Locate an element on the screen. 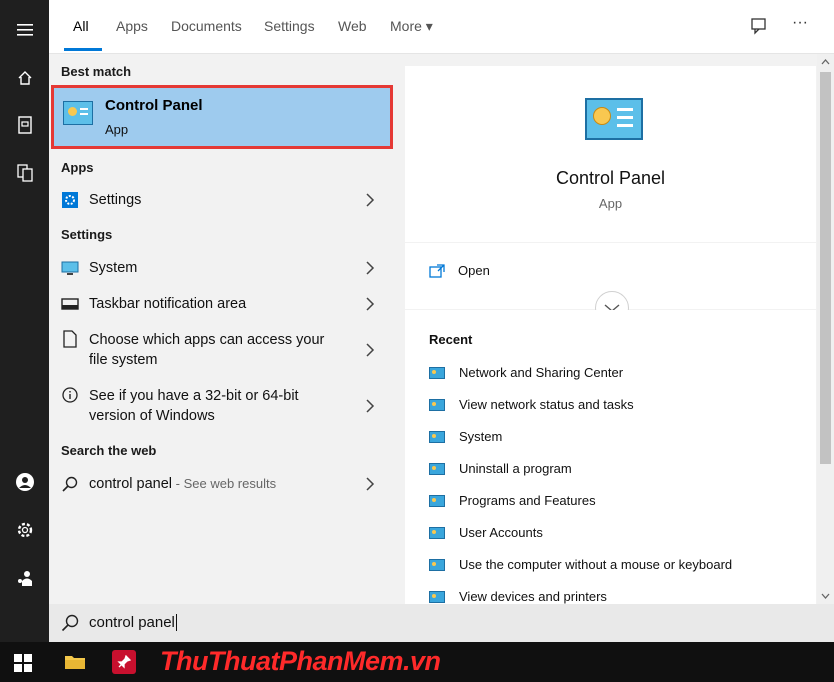 The height and width of the screenshot is (682, 834). notebook-icon is located at coordinates (24, 125).